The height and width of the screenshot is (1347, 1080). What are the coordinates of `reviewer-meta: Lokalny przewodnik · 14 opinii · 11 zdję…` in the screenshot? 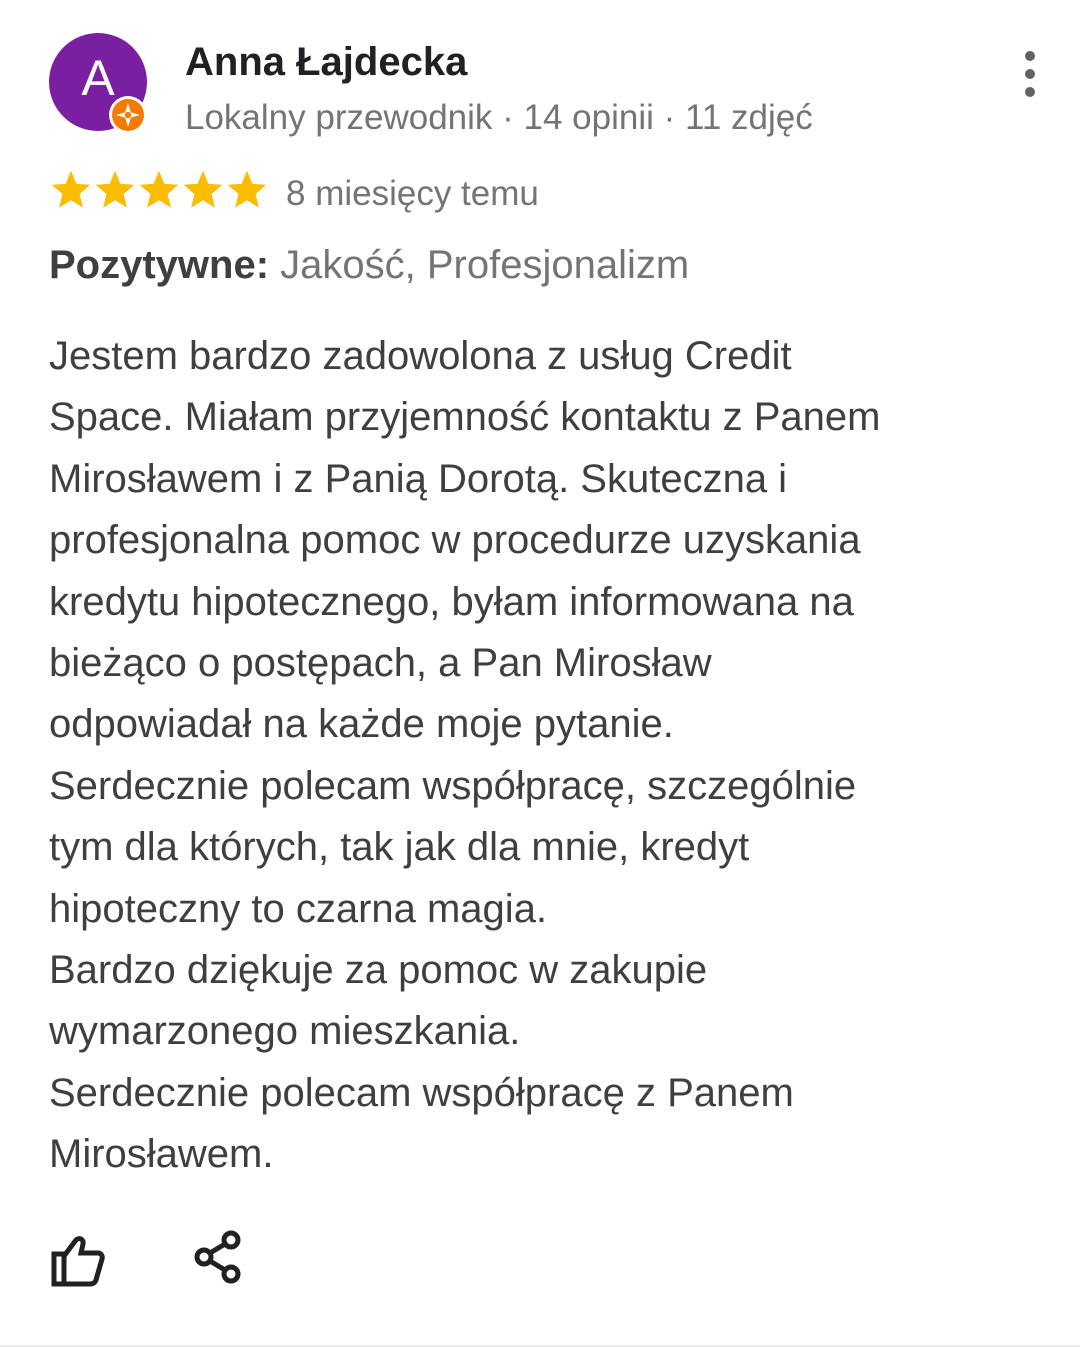 It's located at (499, 117).